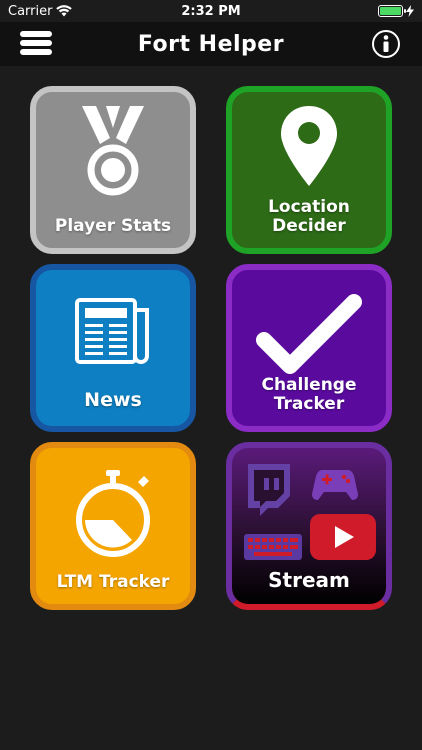 Image resolution: width=422 pixels, height=750 pixels. What do you see at coordinates (309, 509) in the screenshot?
I see `streaming-icons` at bounding box center [309, 509].